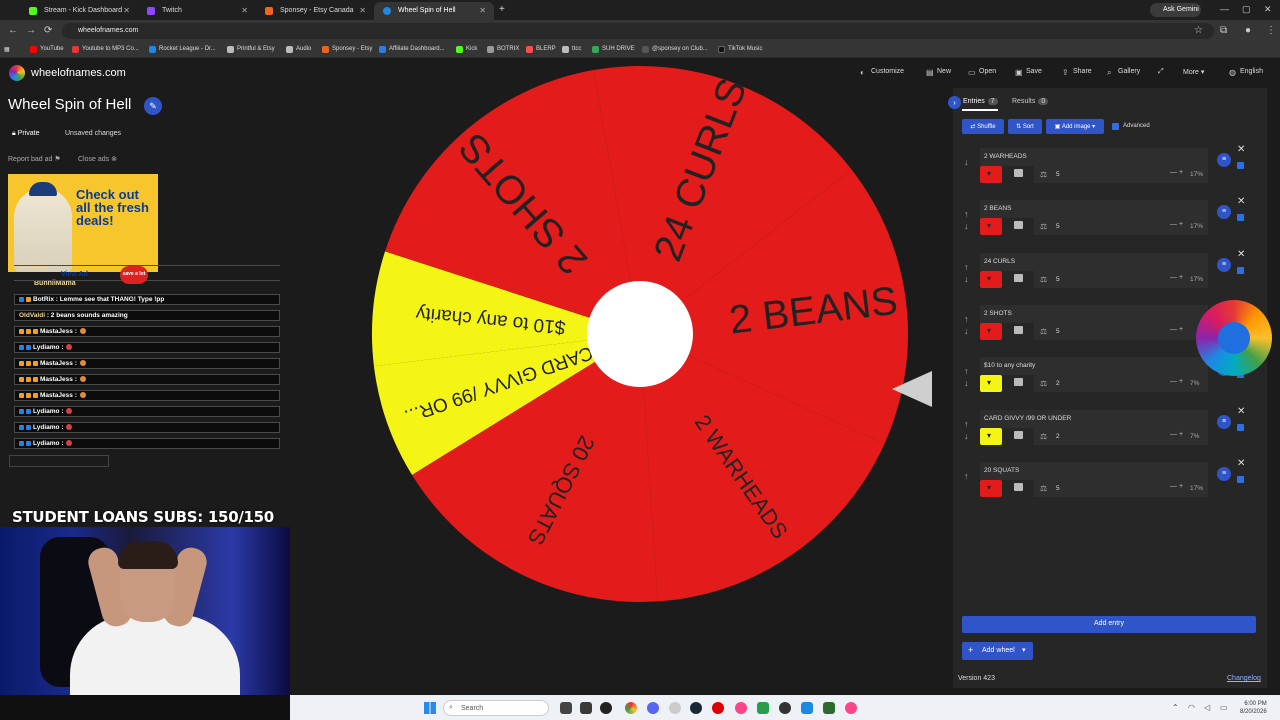 The height and width of the screenshot is (720, 1280). What do you see at coordinates (613, 49) in the screenshot?
I see `bookmark-suh-drive: SUH DRIVE` at bounding box center [613, 49].